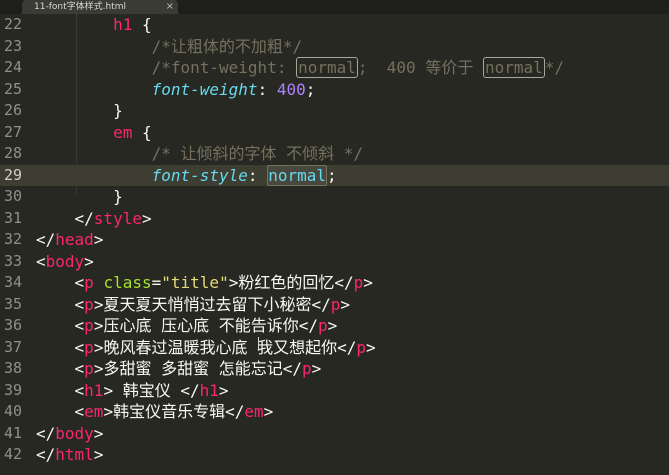 The width and height of the screenshot is (669, 475). I want to click on code-line: 41 </body>, so click(334, 434).